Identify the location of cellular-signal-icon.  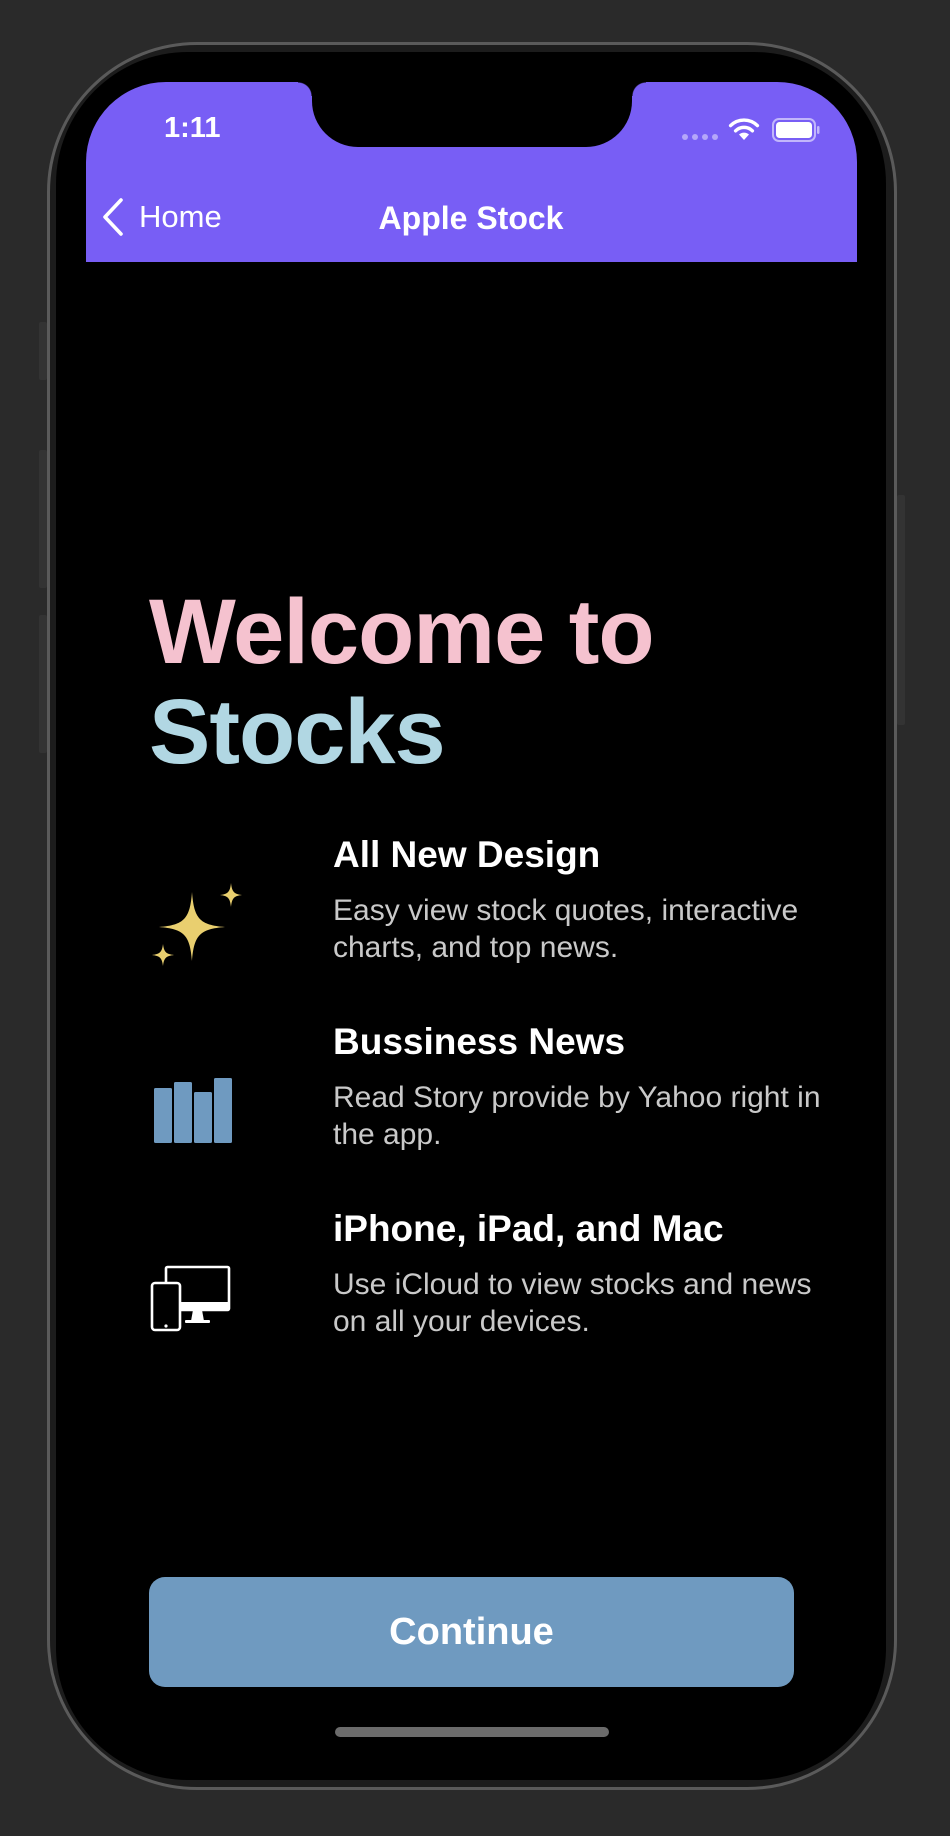
(700, 137).